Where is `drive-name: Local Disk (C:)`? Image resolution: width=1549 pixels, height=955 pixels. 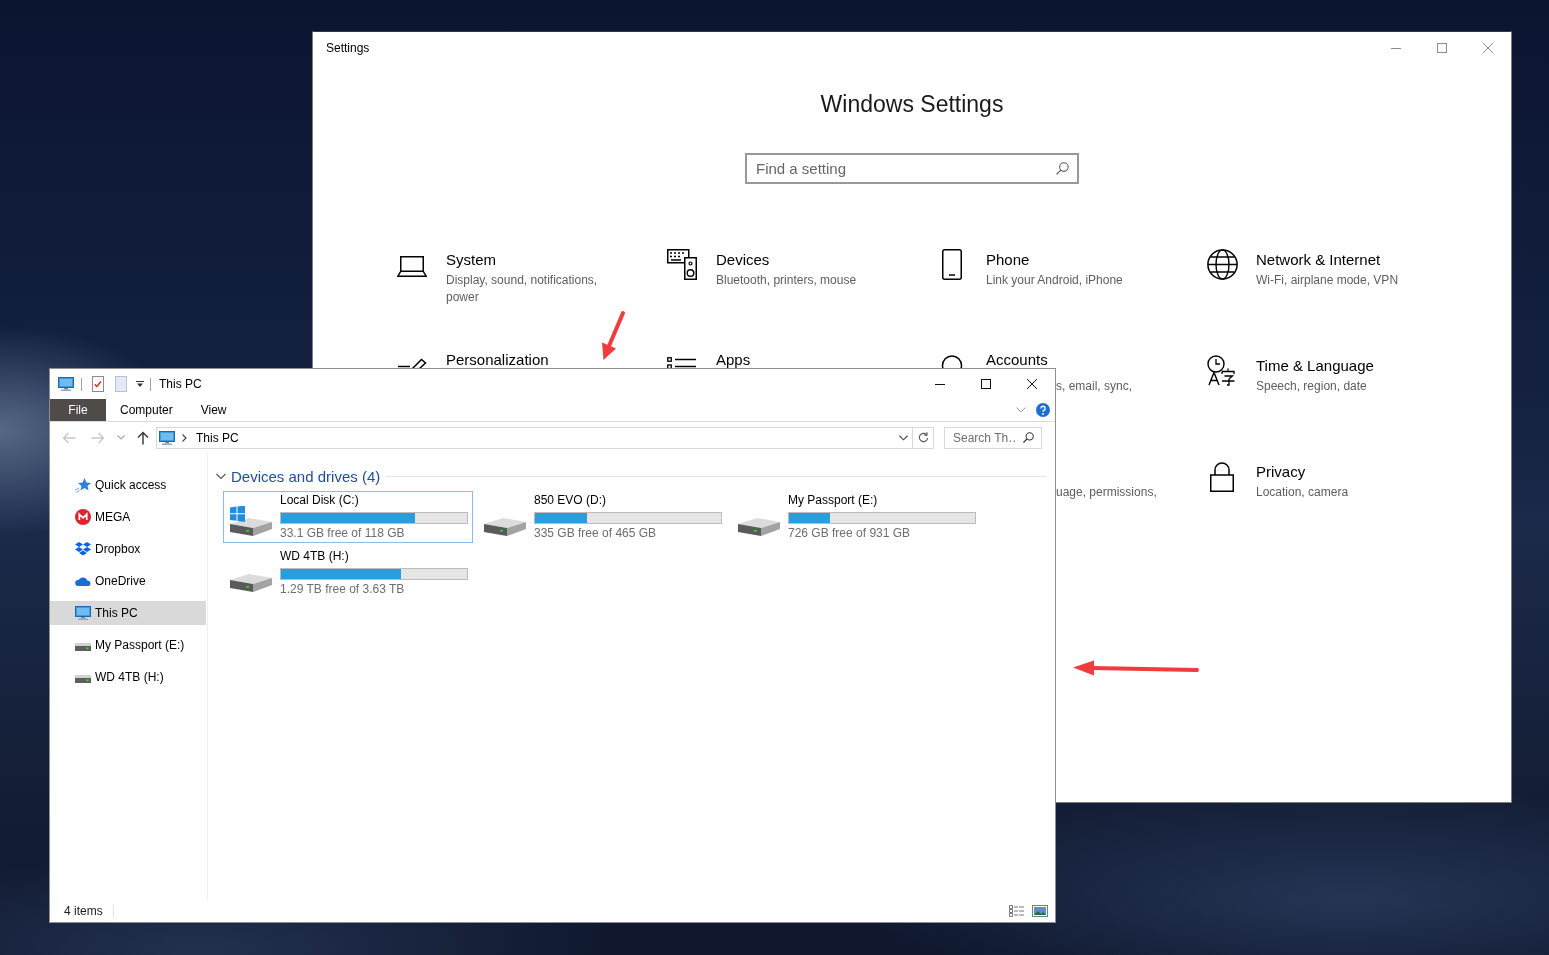
drive-name: Local Disk (C:) is located at coordinates (319, 500).